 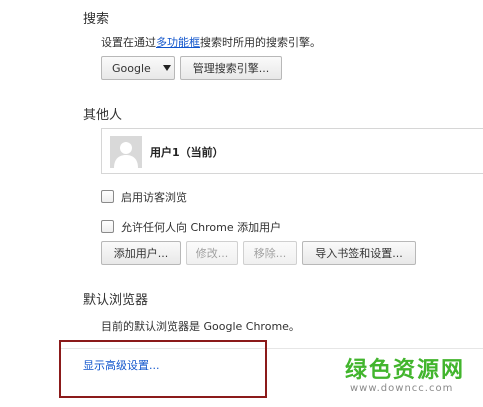 What do you see at coordinates (103, 115) in the screenshot?
I see `people-section-title: 其他人` at bounding box center [103, 115].